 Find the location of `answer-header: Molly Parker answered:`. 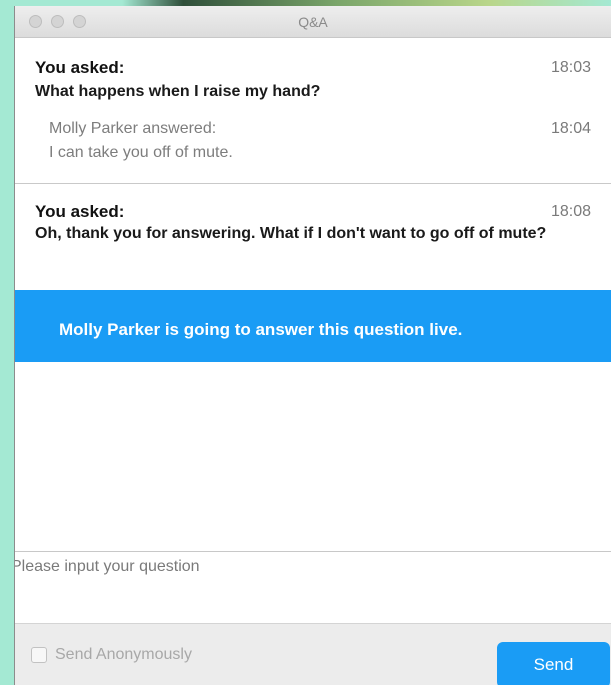

answer-header: Molly Parker answered: is located at coordinates (133, 128).